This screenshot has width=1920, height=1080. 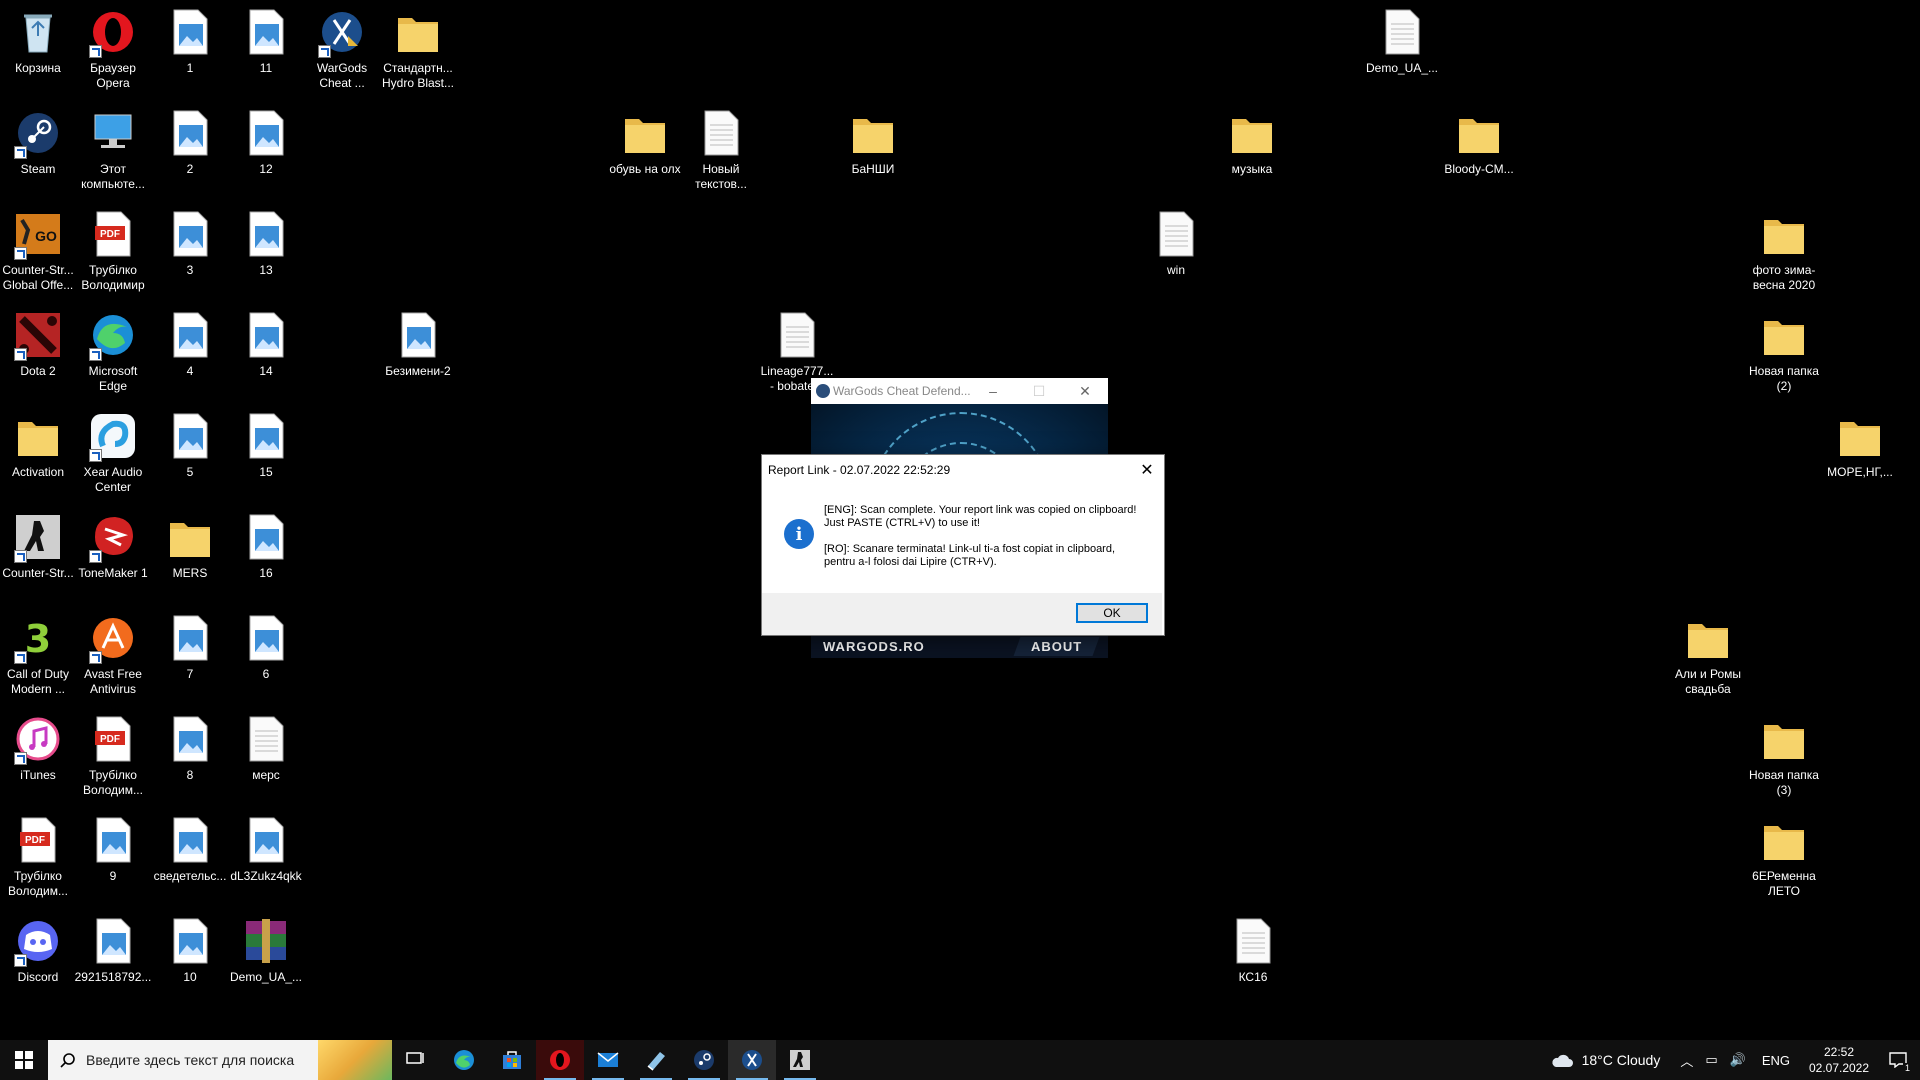 I want to click on start-button, so click(x=24, y=1060).